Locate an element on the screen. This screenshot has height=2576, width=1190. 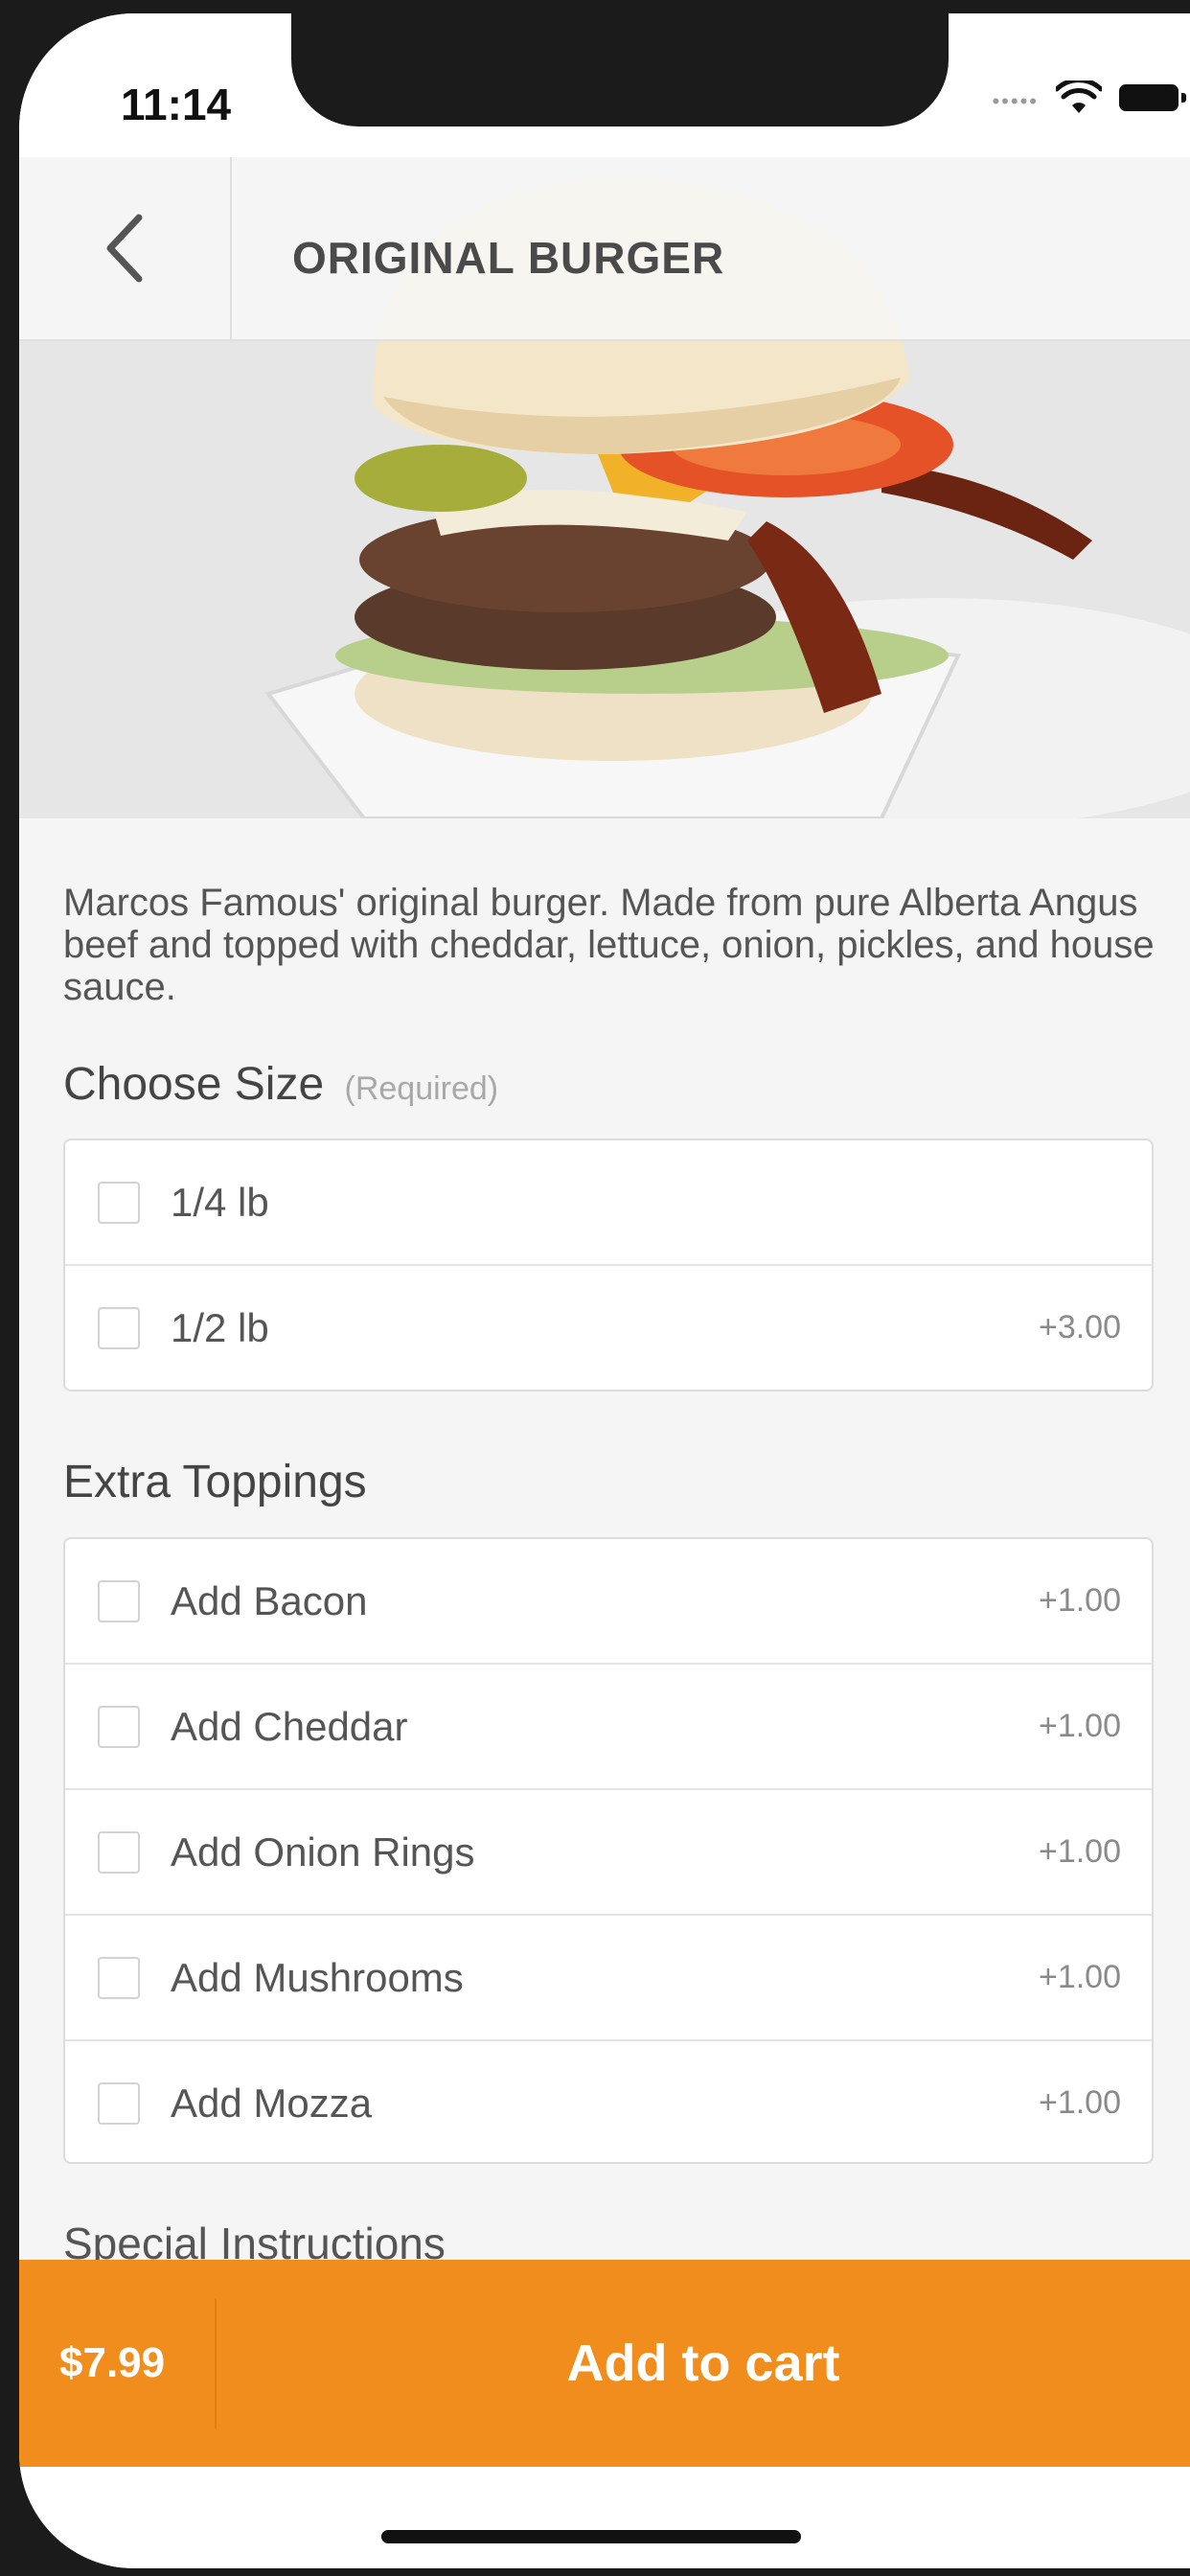
status-time: 11:14 is located at coordinates (177, 104).